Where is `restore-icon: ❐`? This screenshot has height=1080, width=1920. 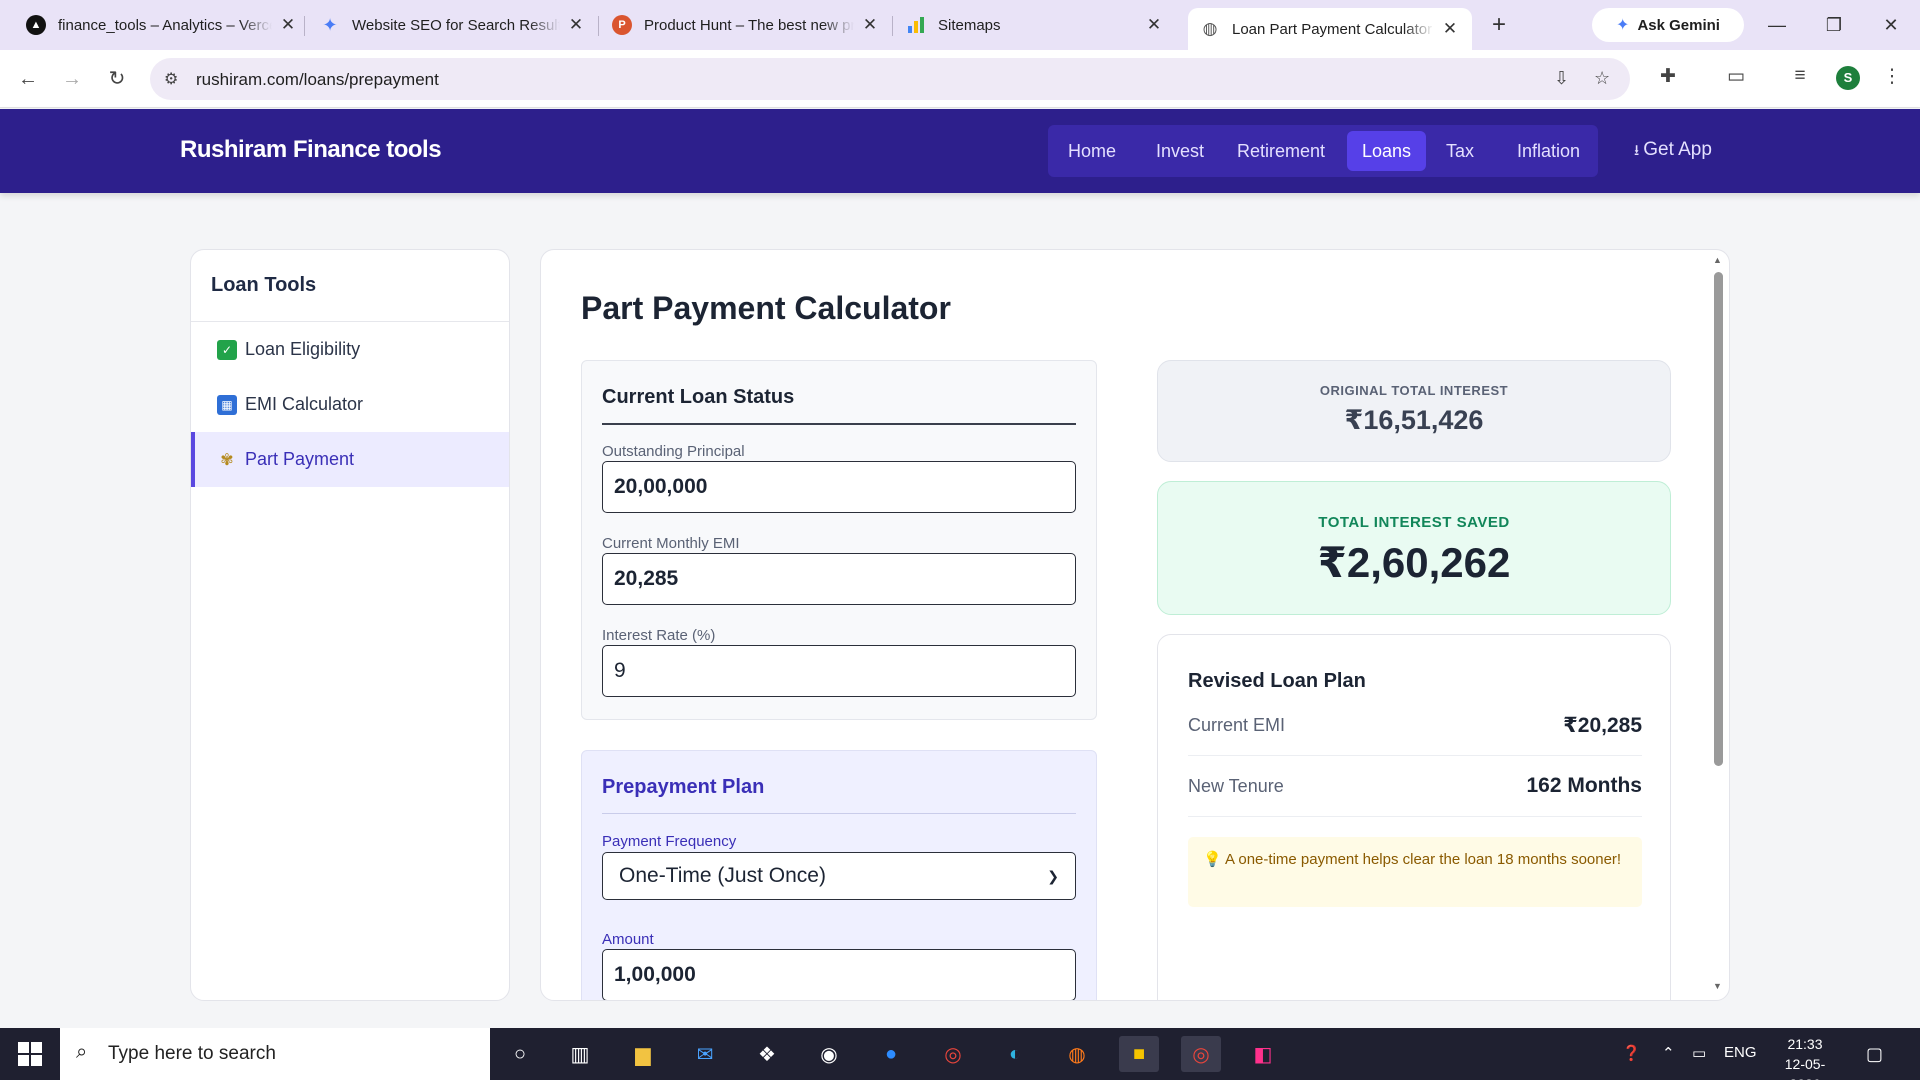
restore-icon: ❐ is located at coordinates (1834, 25).